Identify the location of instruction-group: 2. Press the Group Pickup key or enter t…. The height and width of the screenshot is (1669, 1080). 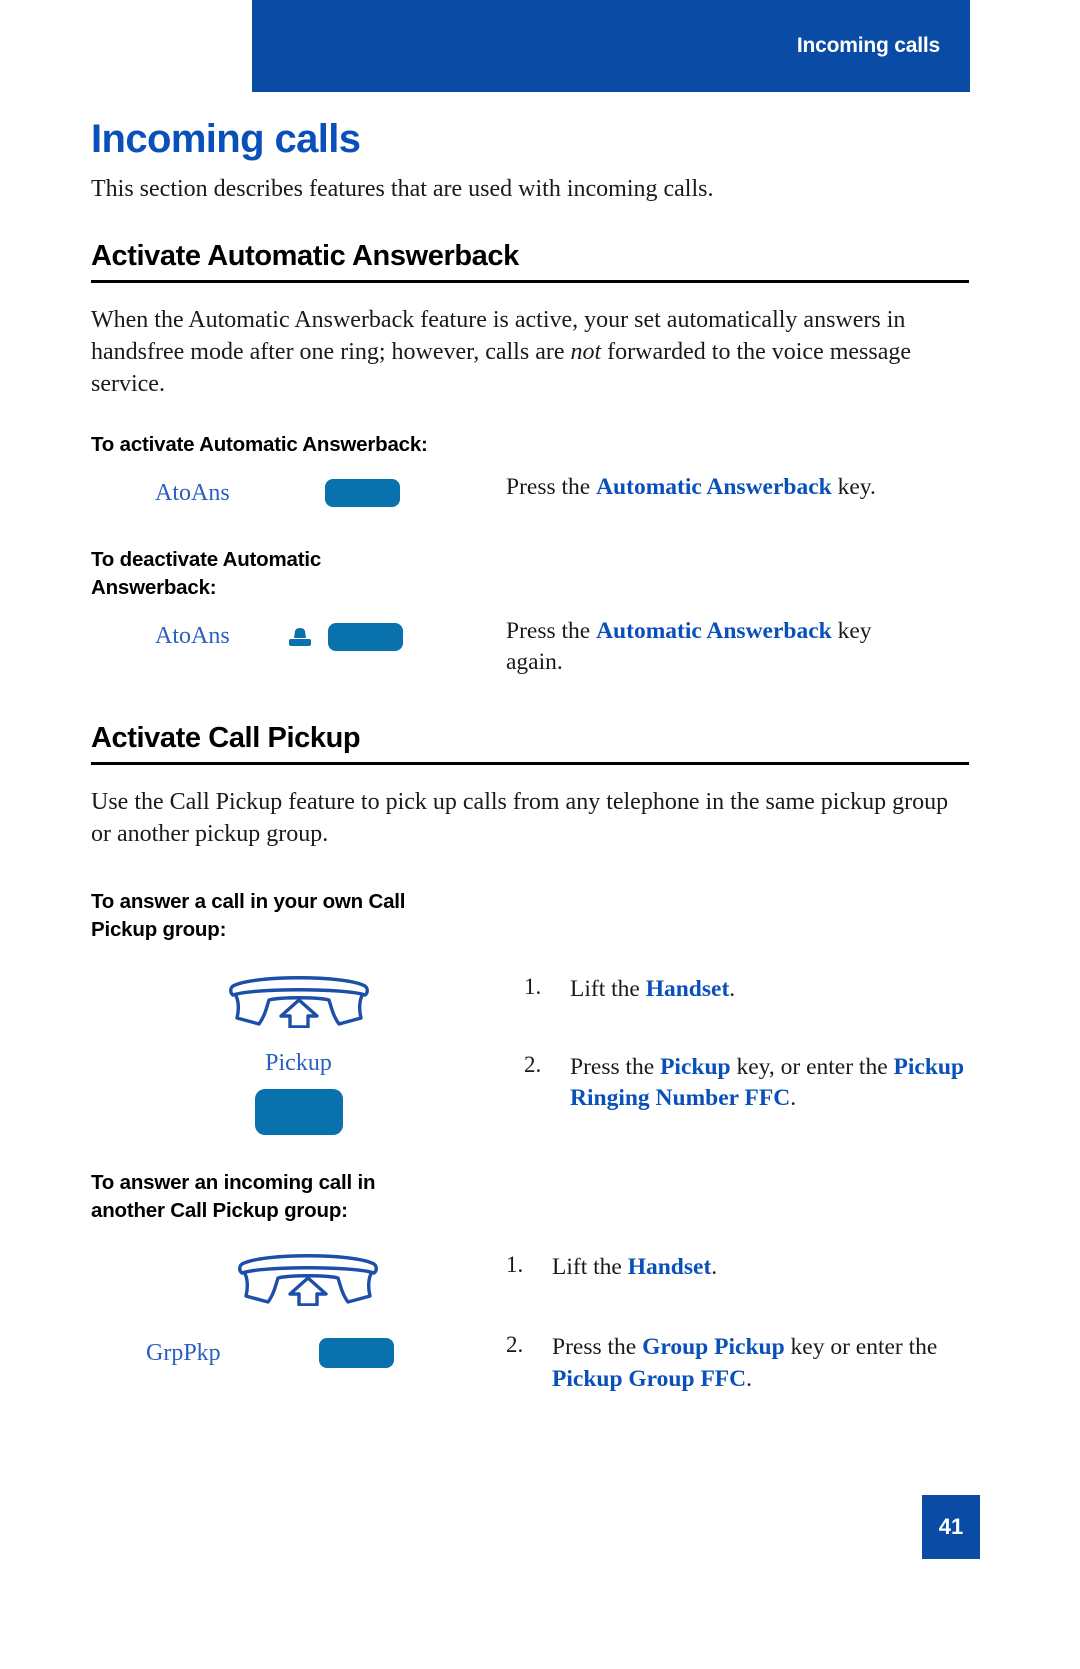
(737, 1362).